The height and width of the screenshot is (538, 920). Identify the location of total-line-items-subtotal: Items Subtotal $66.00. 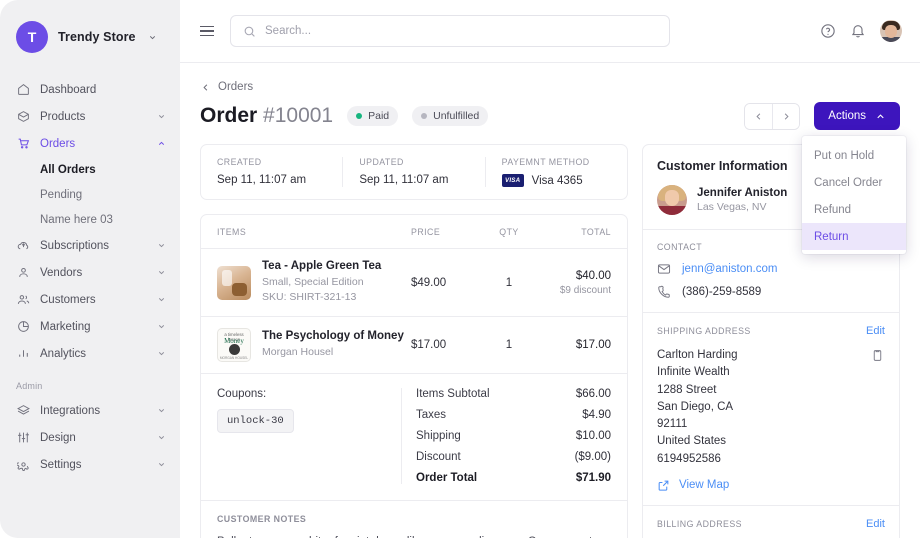
(513, 394).